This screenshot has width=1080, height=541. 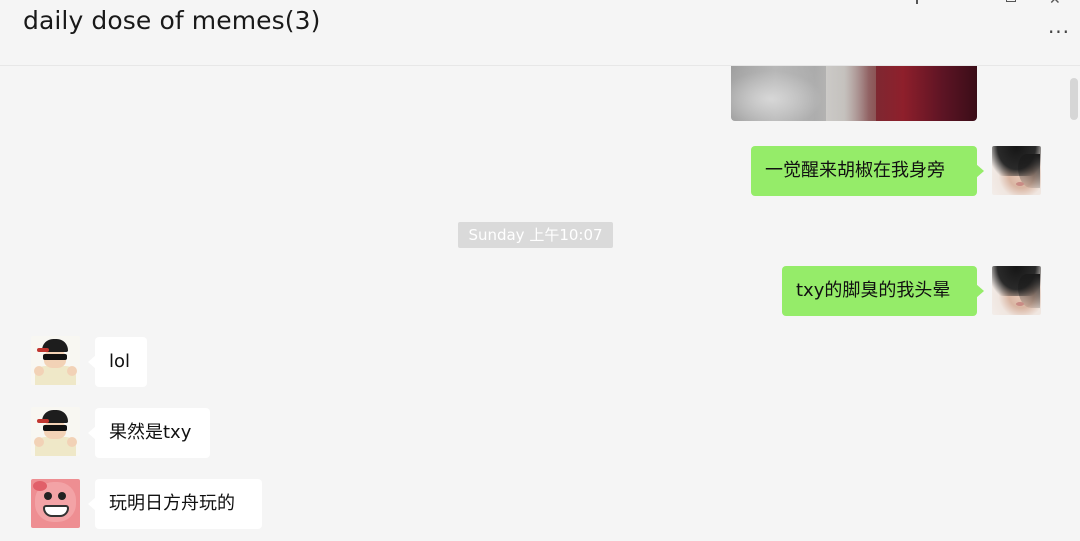 I want to click on message-bubble-incoming: 玩明日方舟玩的, so click(x=175, y=504).